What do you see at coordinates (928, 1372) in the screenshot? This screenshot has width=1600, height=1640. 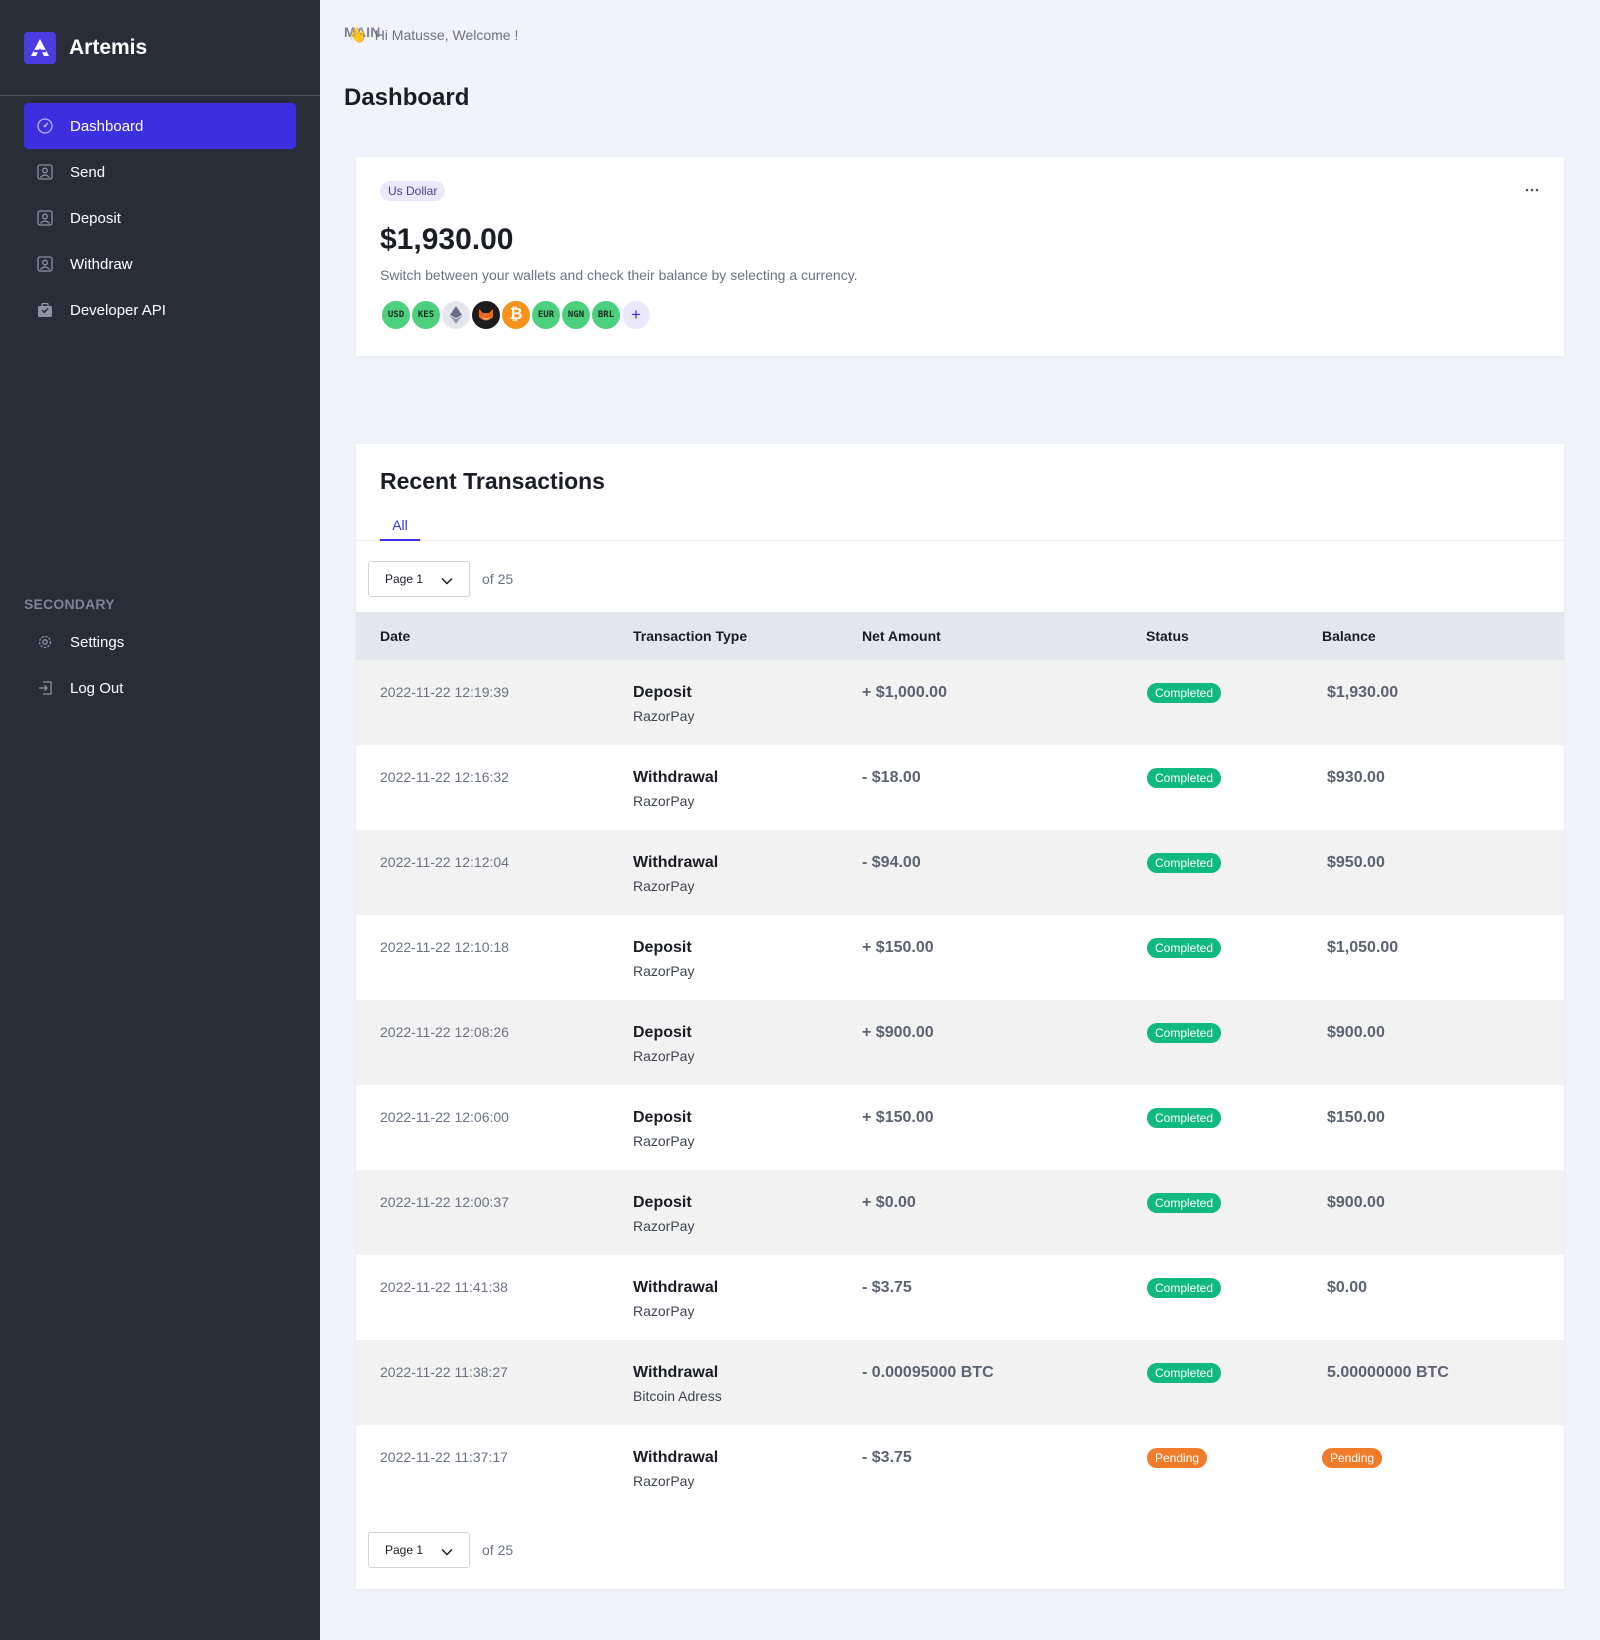 I see `cell-net-amount: - 0.00095000 BTC` at bounding box center [928, 1372].